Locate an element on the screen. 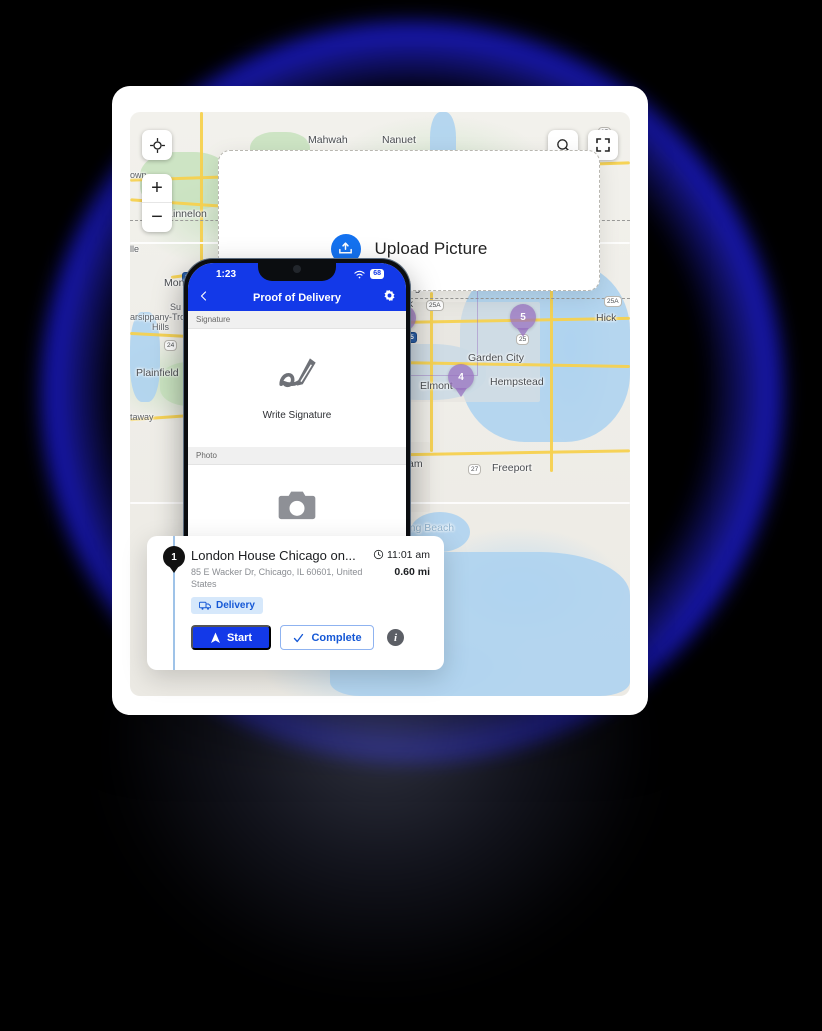  map-label: Hills is located at coordinates (160, 327).